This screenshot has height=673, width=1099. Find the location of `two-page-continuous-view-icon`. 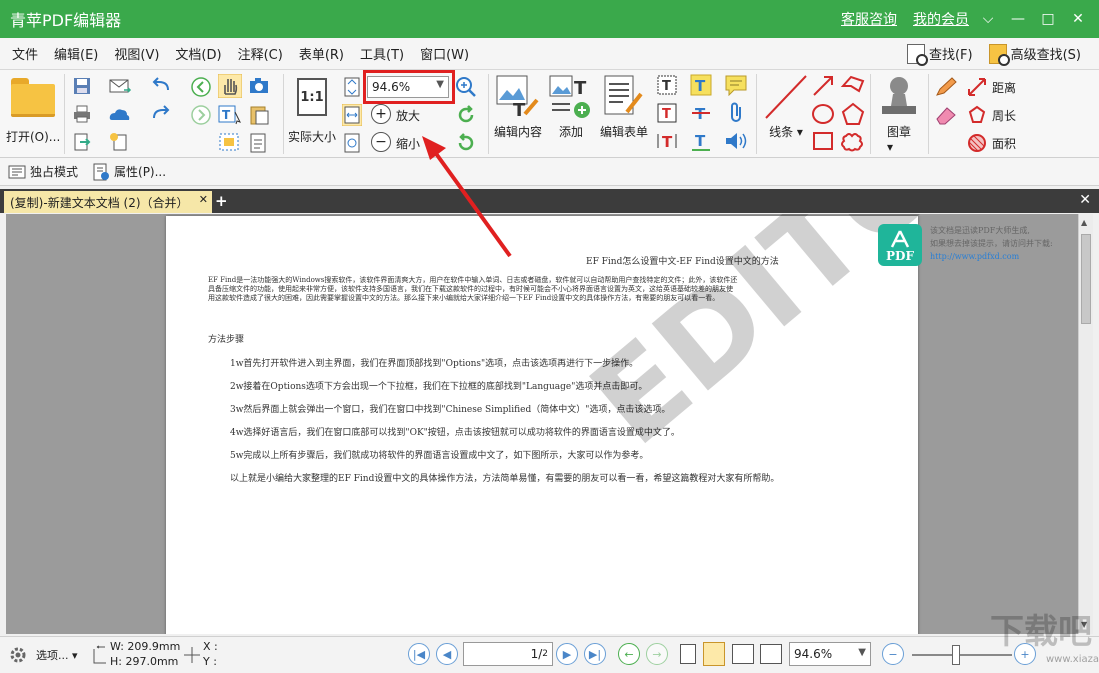

two-page-continuous-view-icon is located at coordinates (771, 654).